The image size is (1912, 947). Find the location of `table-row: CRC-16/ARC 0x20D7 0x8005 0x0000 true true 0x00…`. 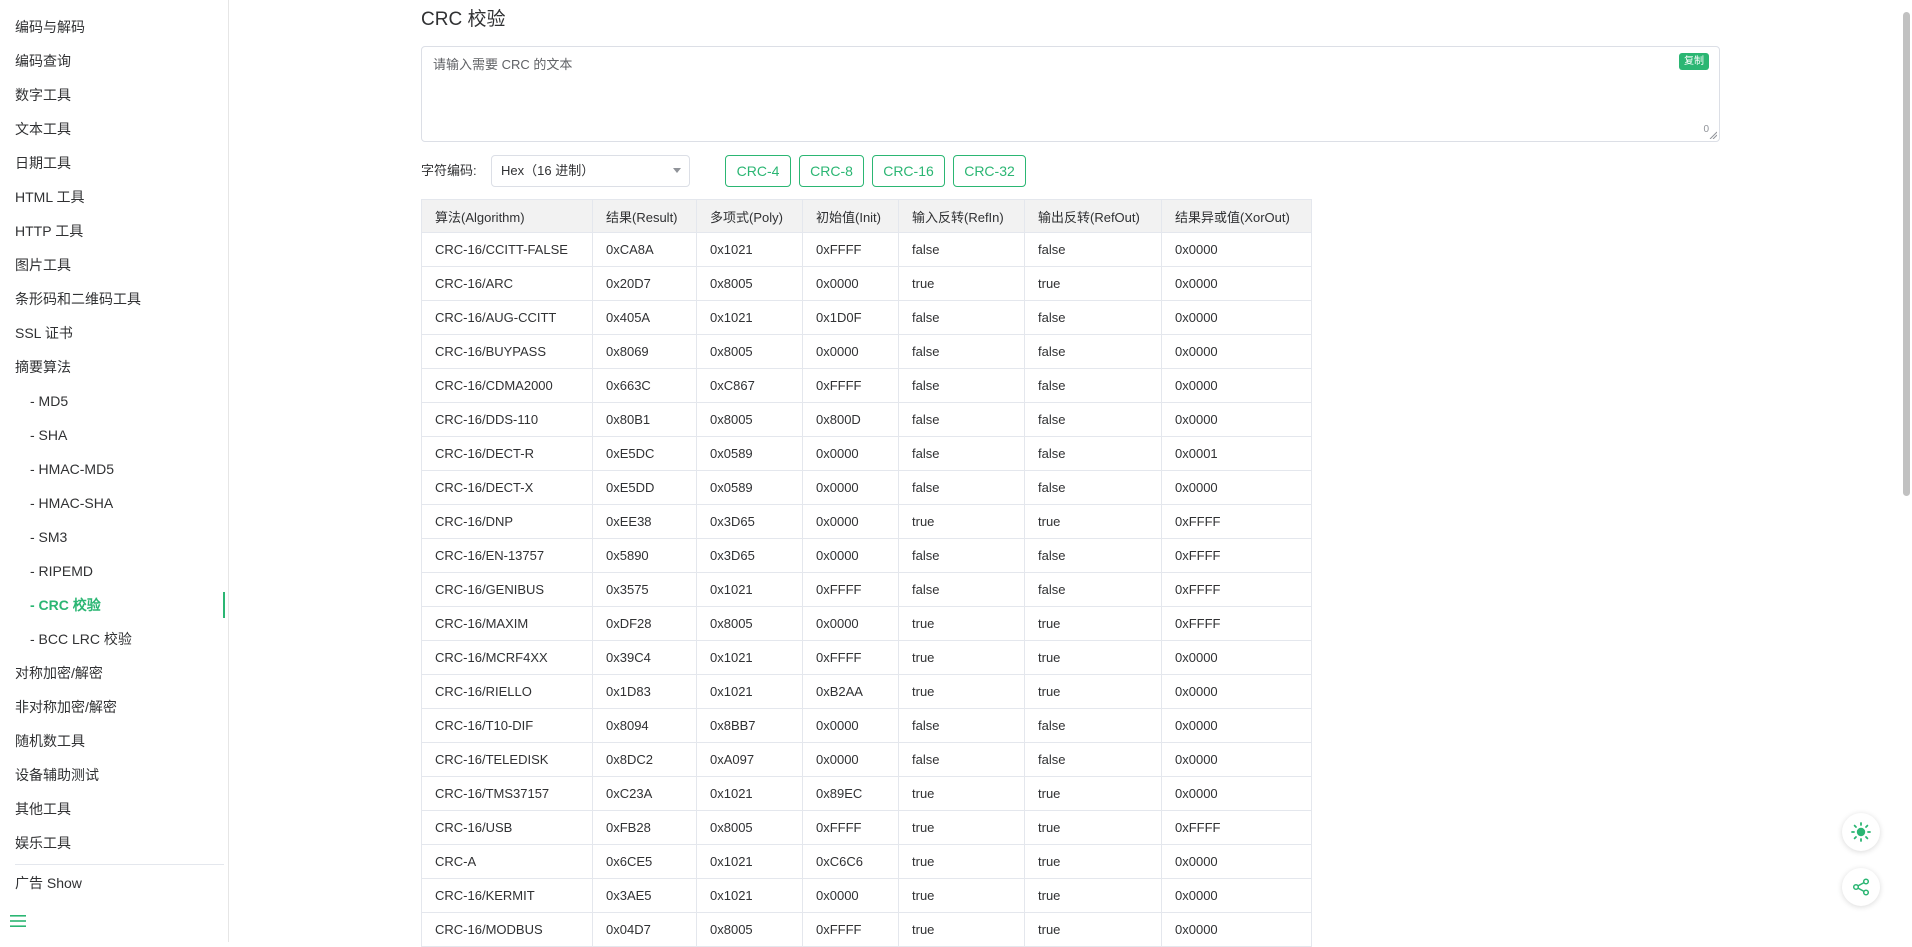

table-row: CRC-16/ARC 0x20D7 0x8005 0x0000 true true 0x00… is located at coordinates (866, 283).